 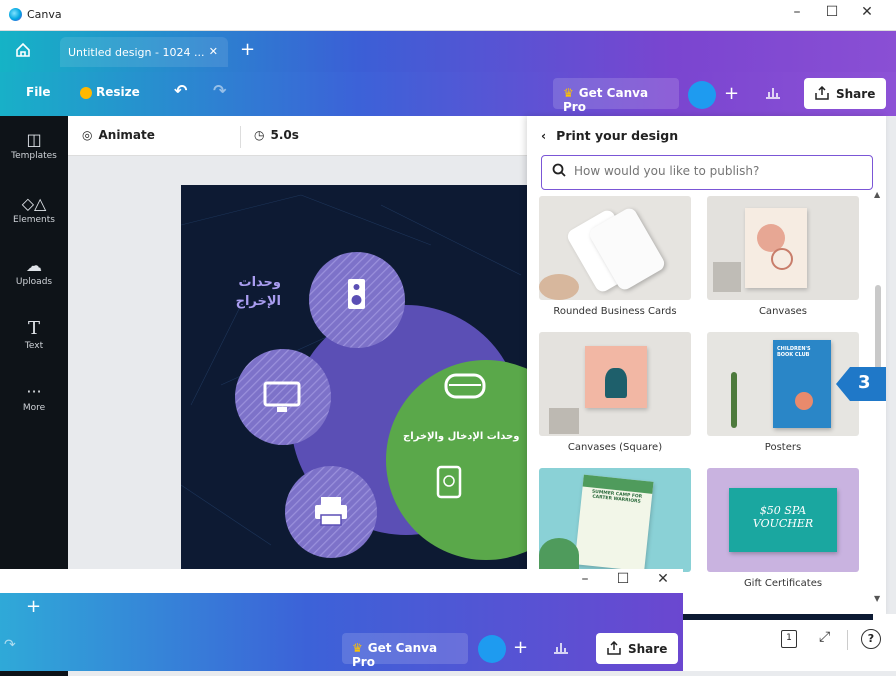 I want to click on sidebar-item-elements: ◇△ Elements, so click(x=34, y=209).